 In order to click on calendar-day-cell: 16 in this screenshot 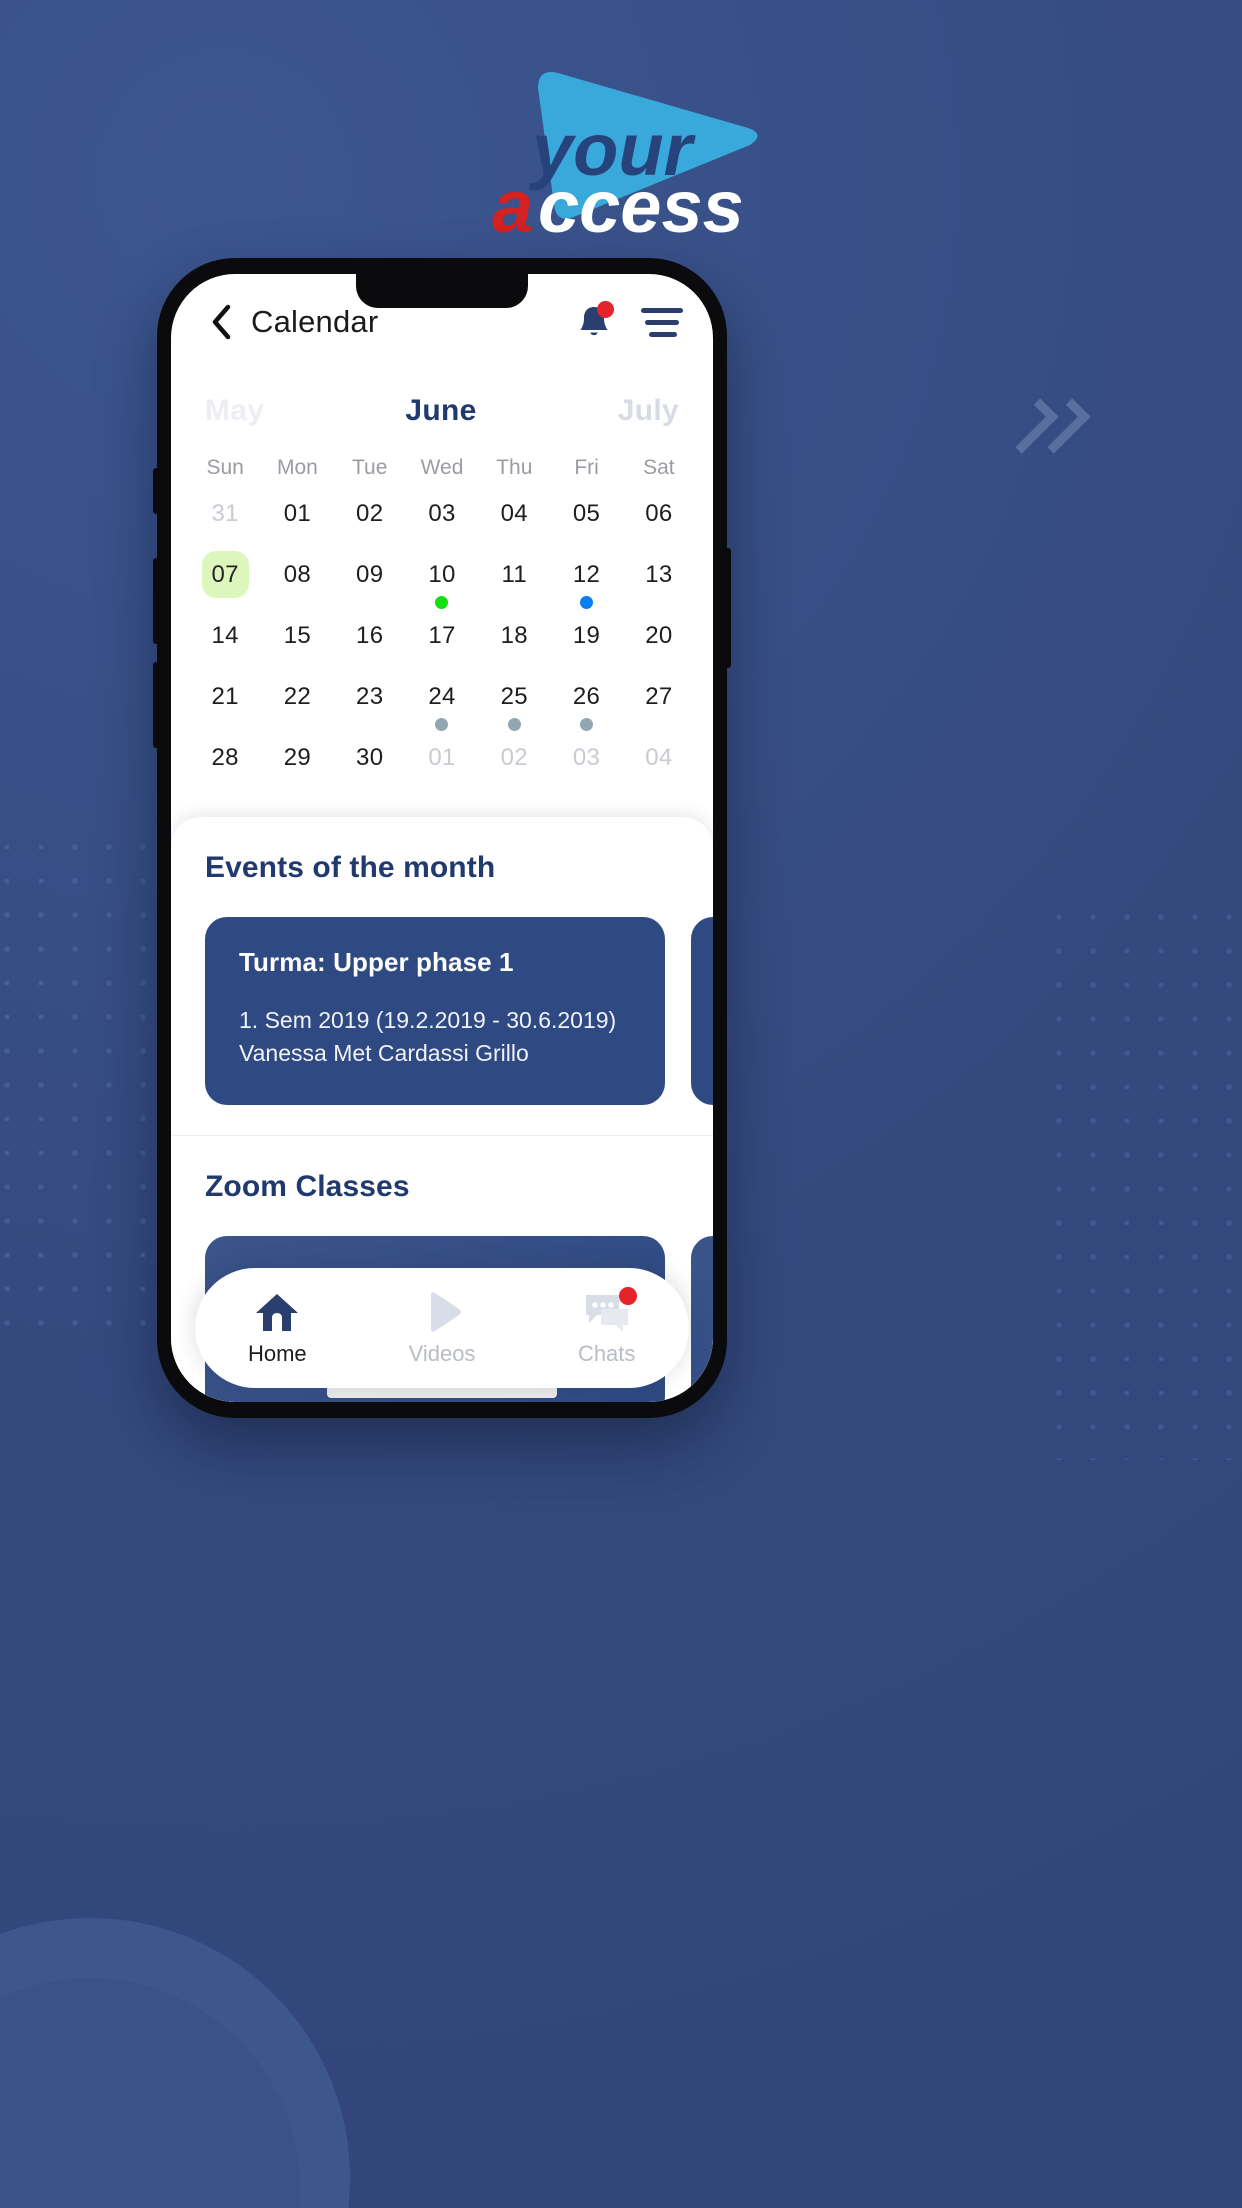, I will do `click(370, 642)`.